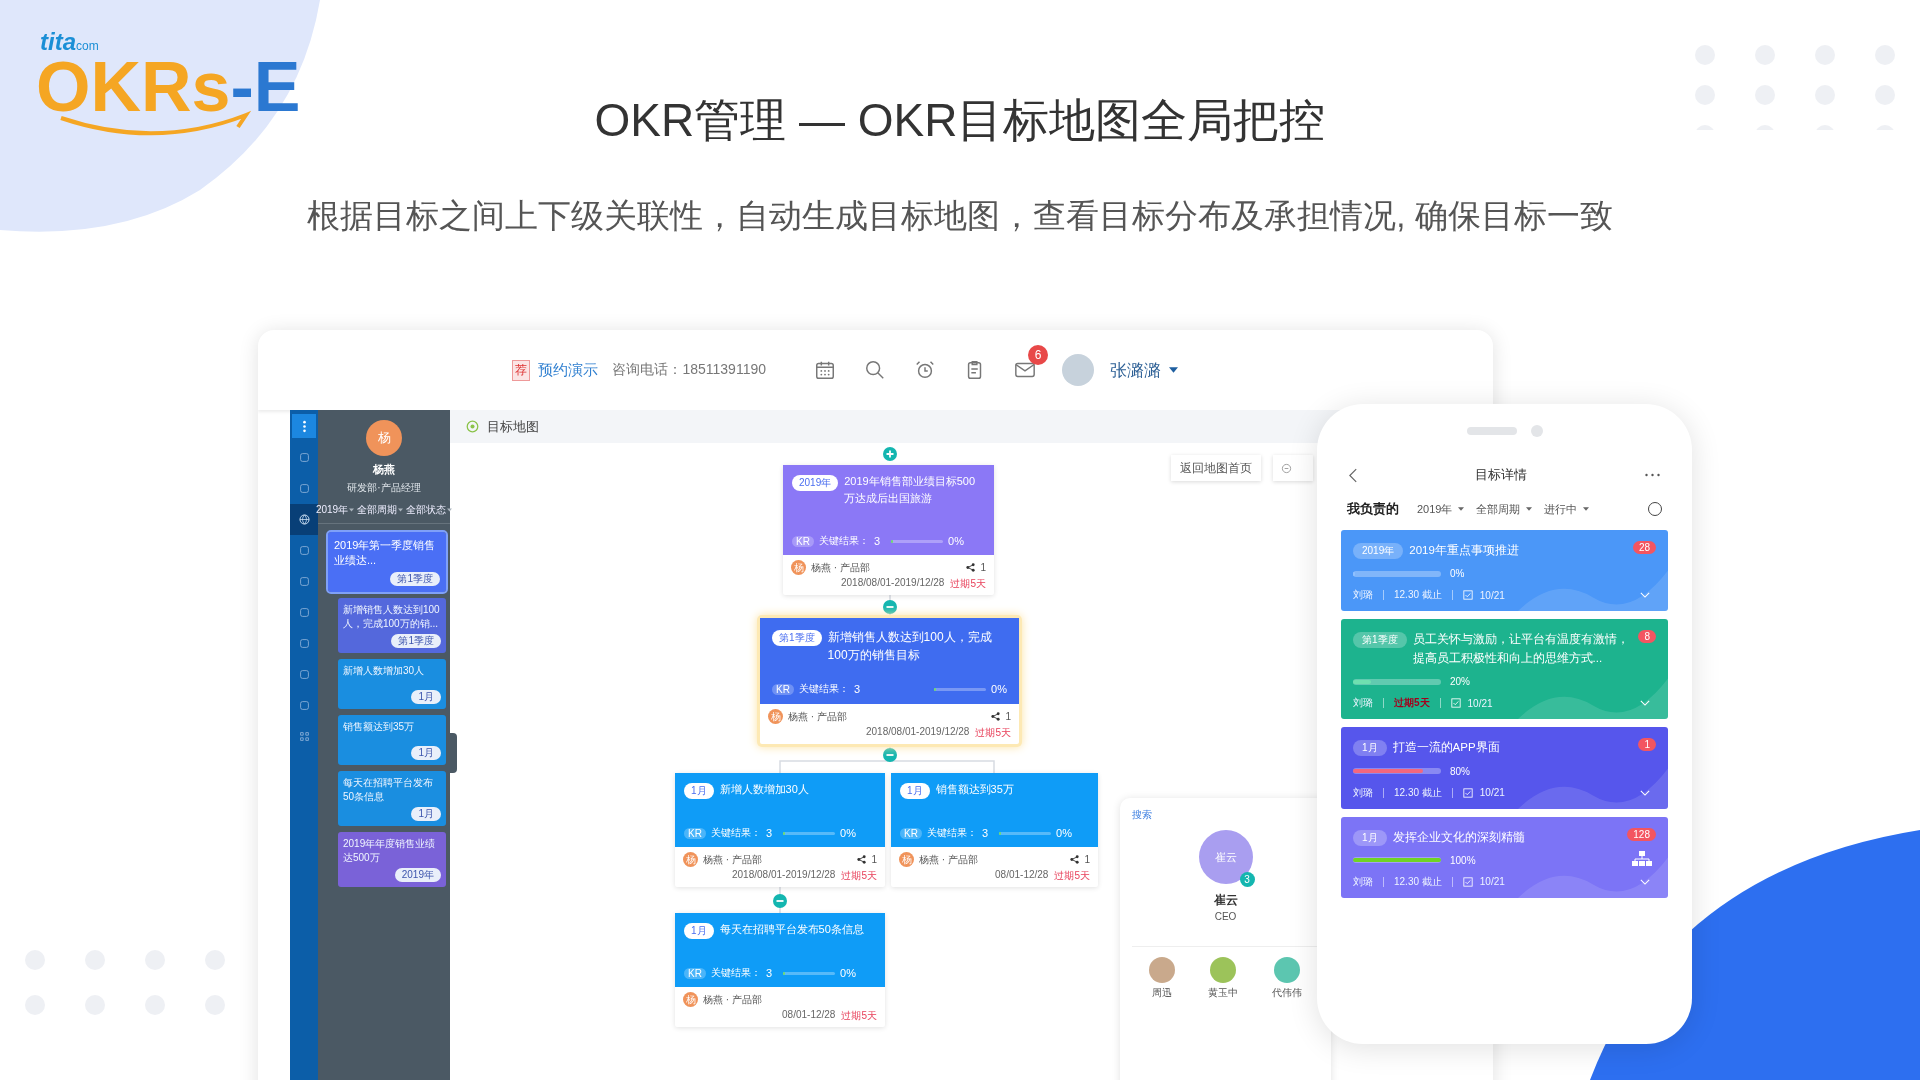  What do you see at coordinates (1038, 355) in the screenshot?
I see `unread-count-badge: 6` at bounding box center [1038, 355].